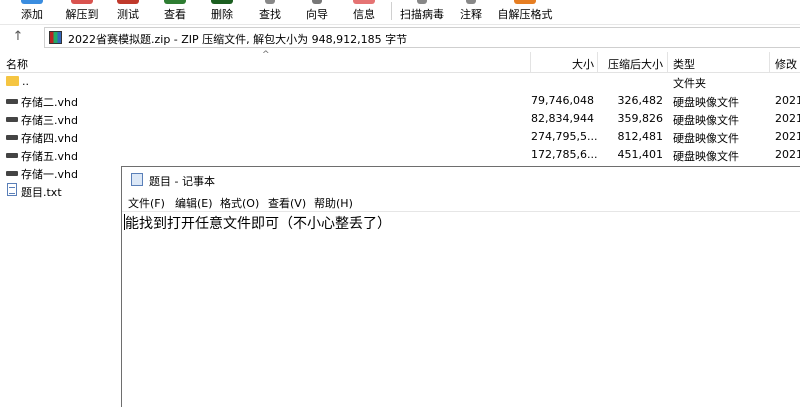 The height and width of the screenshot is (408, 800). What do you see at coordinates (364, 2) in the screenshot?
I see `info-icon` at bounding box center [364, 2].